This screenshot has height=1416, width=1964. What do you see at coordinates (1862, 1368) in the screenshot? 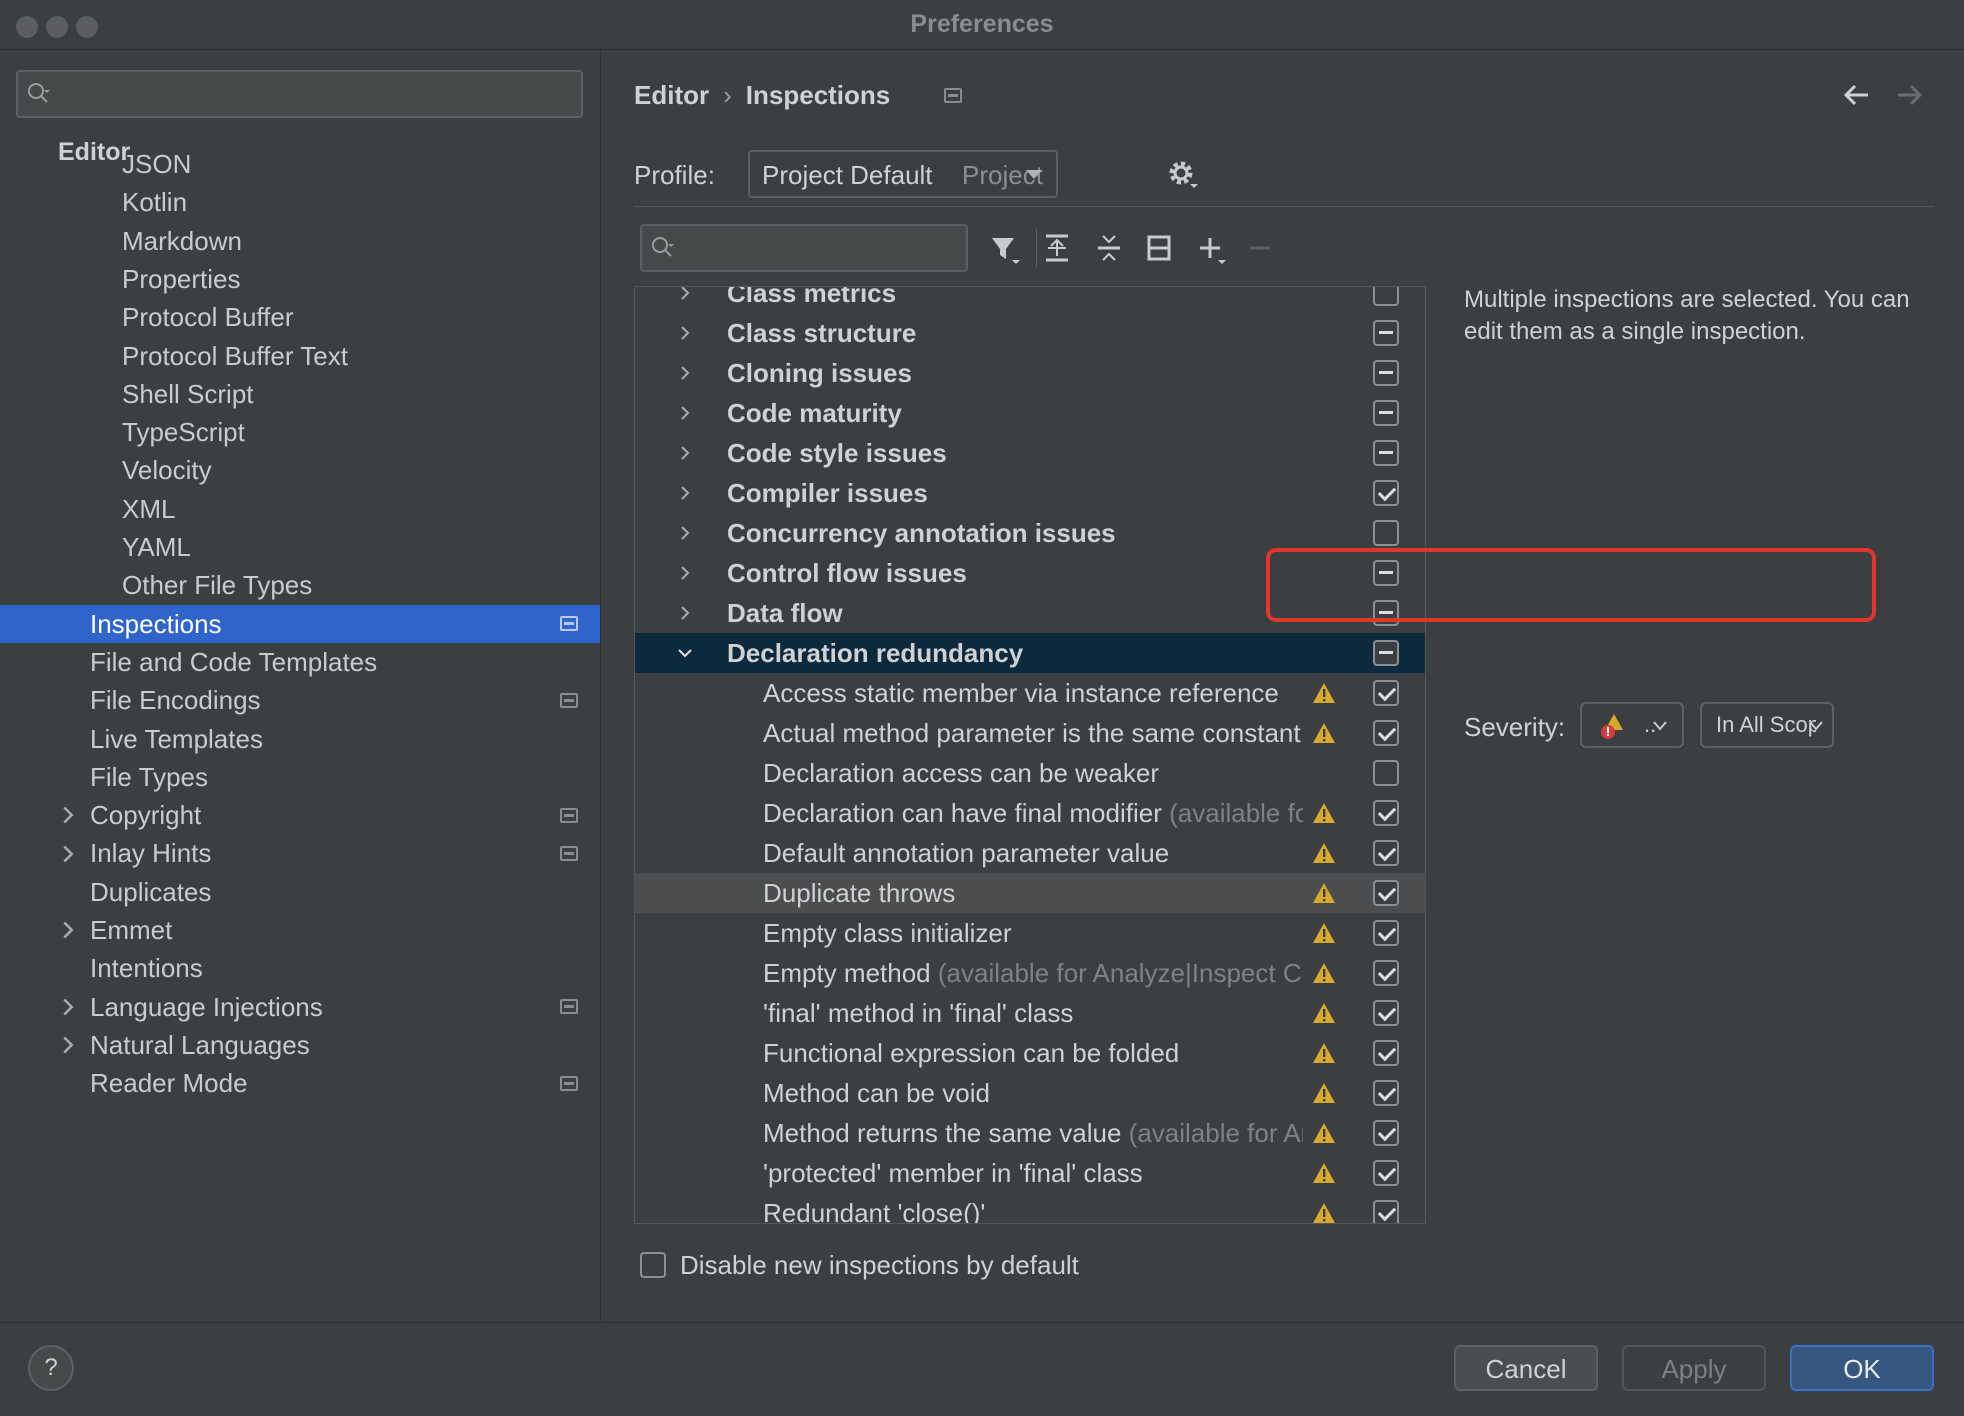
I see `ok-button: OK` at bounding box center [1862, 1368].